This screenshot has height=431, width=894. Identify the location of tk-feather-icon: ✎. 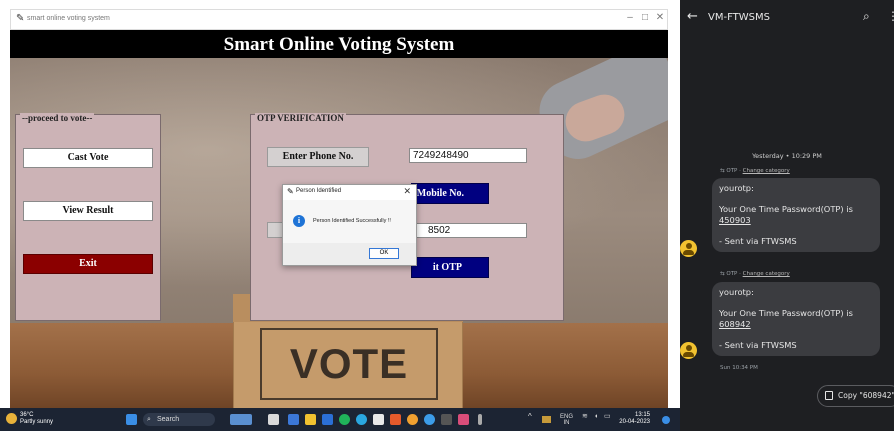
(20, 18).